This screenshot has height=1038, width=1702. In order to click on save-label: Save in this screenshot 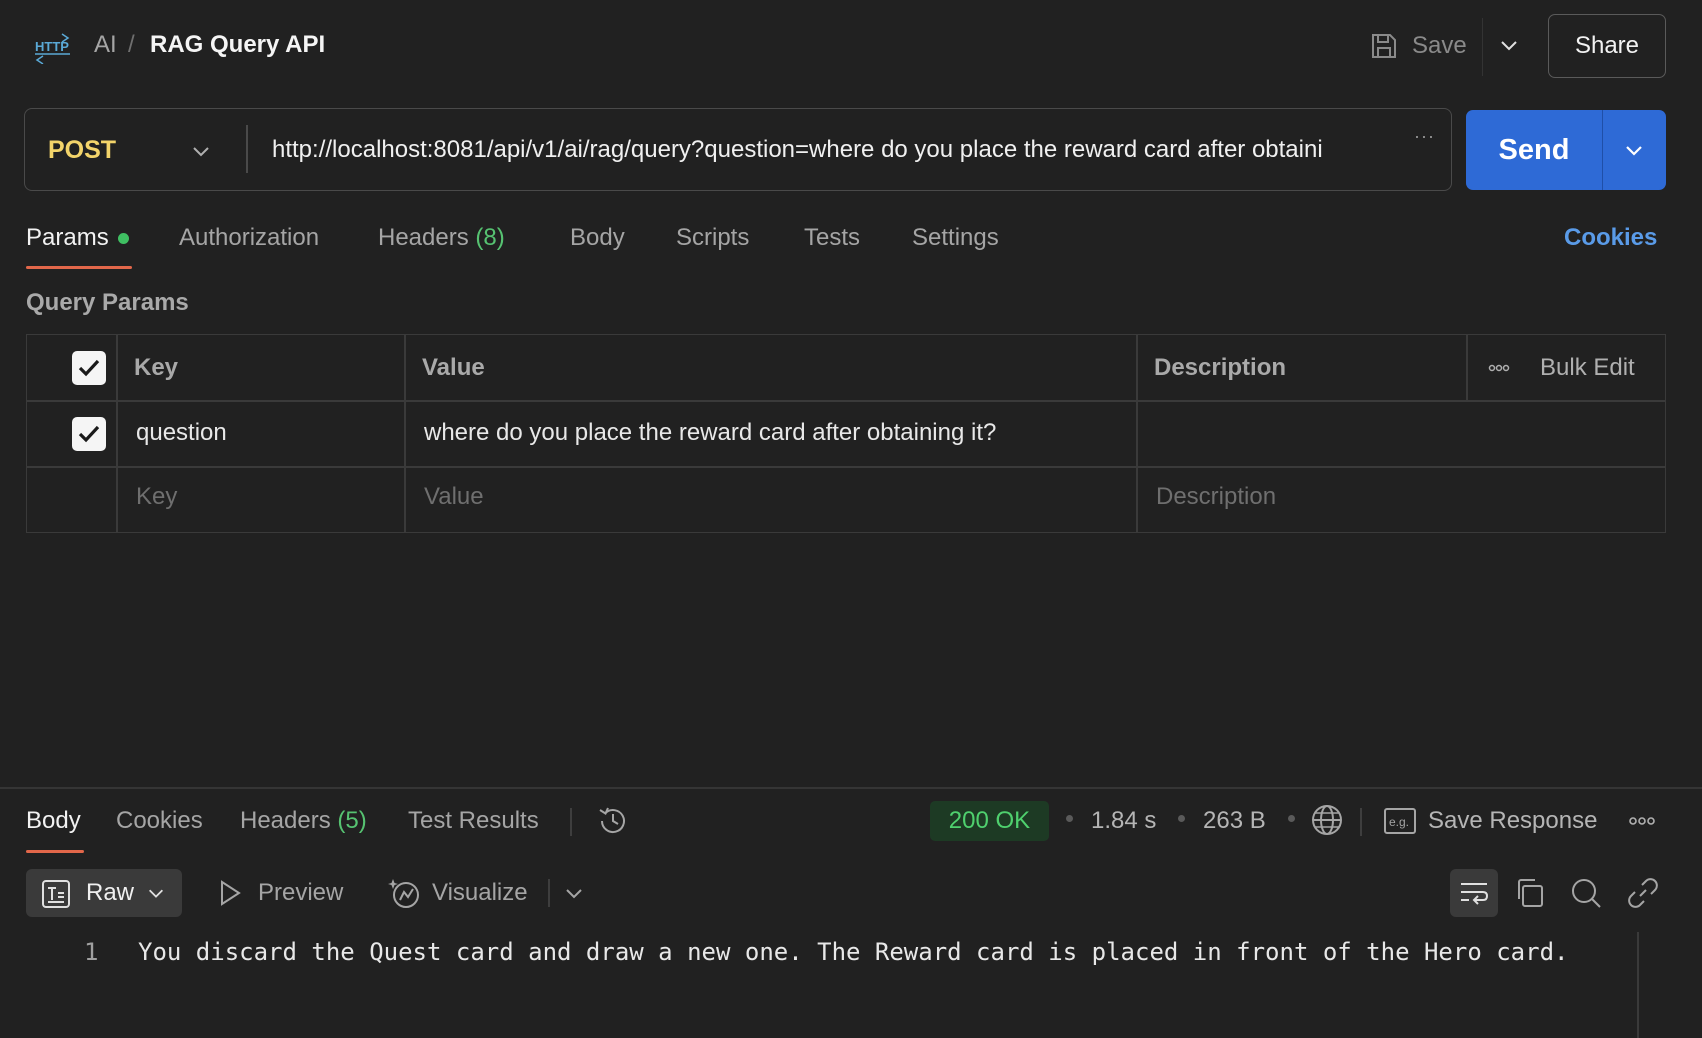, I will do `click(1439, 45)`.